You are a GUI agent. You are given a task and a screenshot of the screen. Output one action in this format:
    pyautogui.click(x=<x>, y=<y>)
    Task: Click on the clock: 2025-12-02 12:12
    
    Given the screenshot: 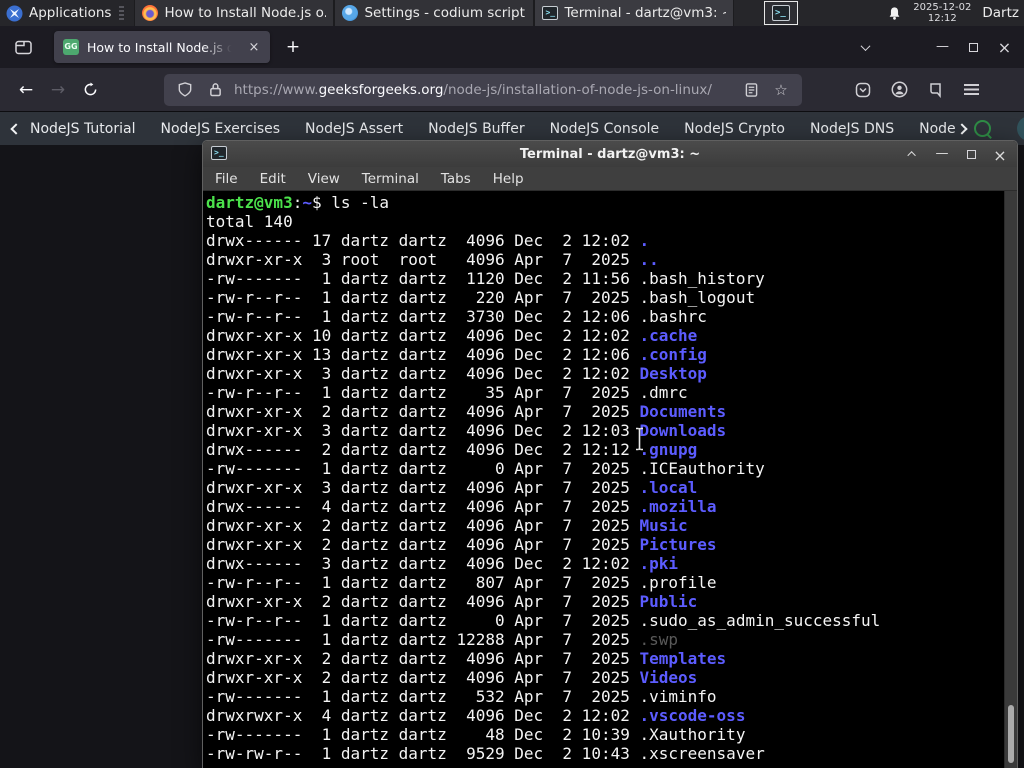 What is the action you would take?
    pyautogui.click(x=942, y=13)
    